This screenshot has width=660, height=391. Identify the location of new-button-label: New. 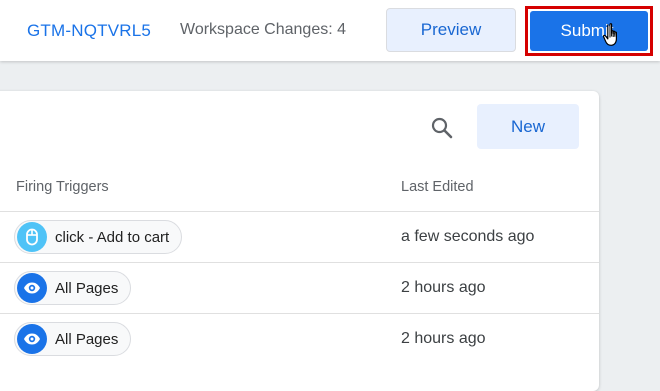
(527, 126).